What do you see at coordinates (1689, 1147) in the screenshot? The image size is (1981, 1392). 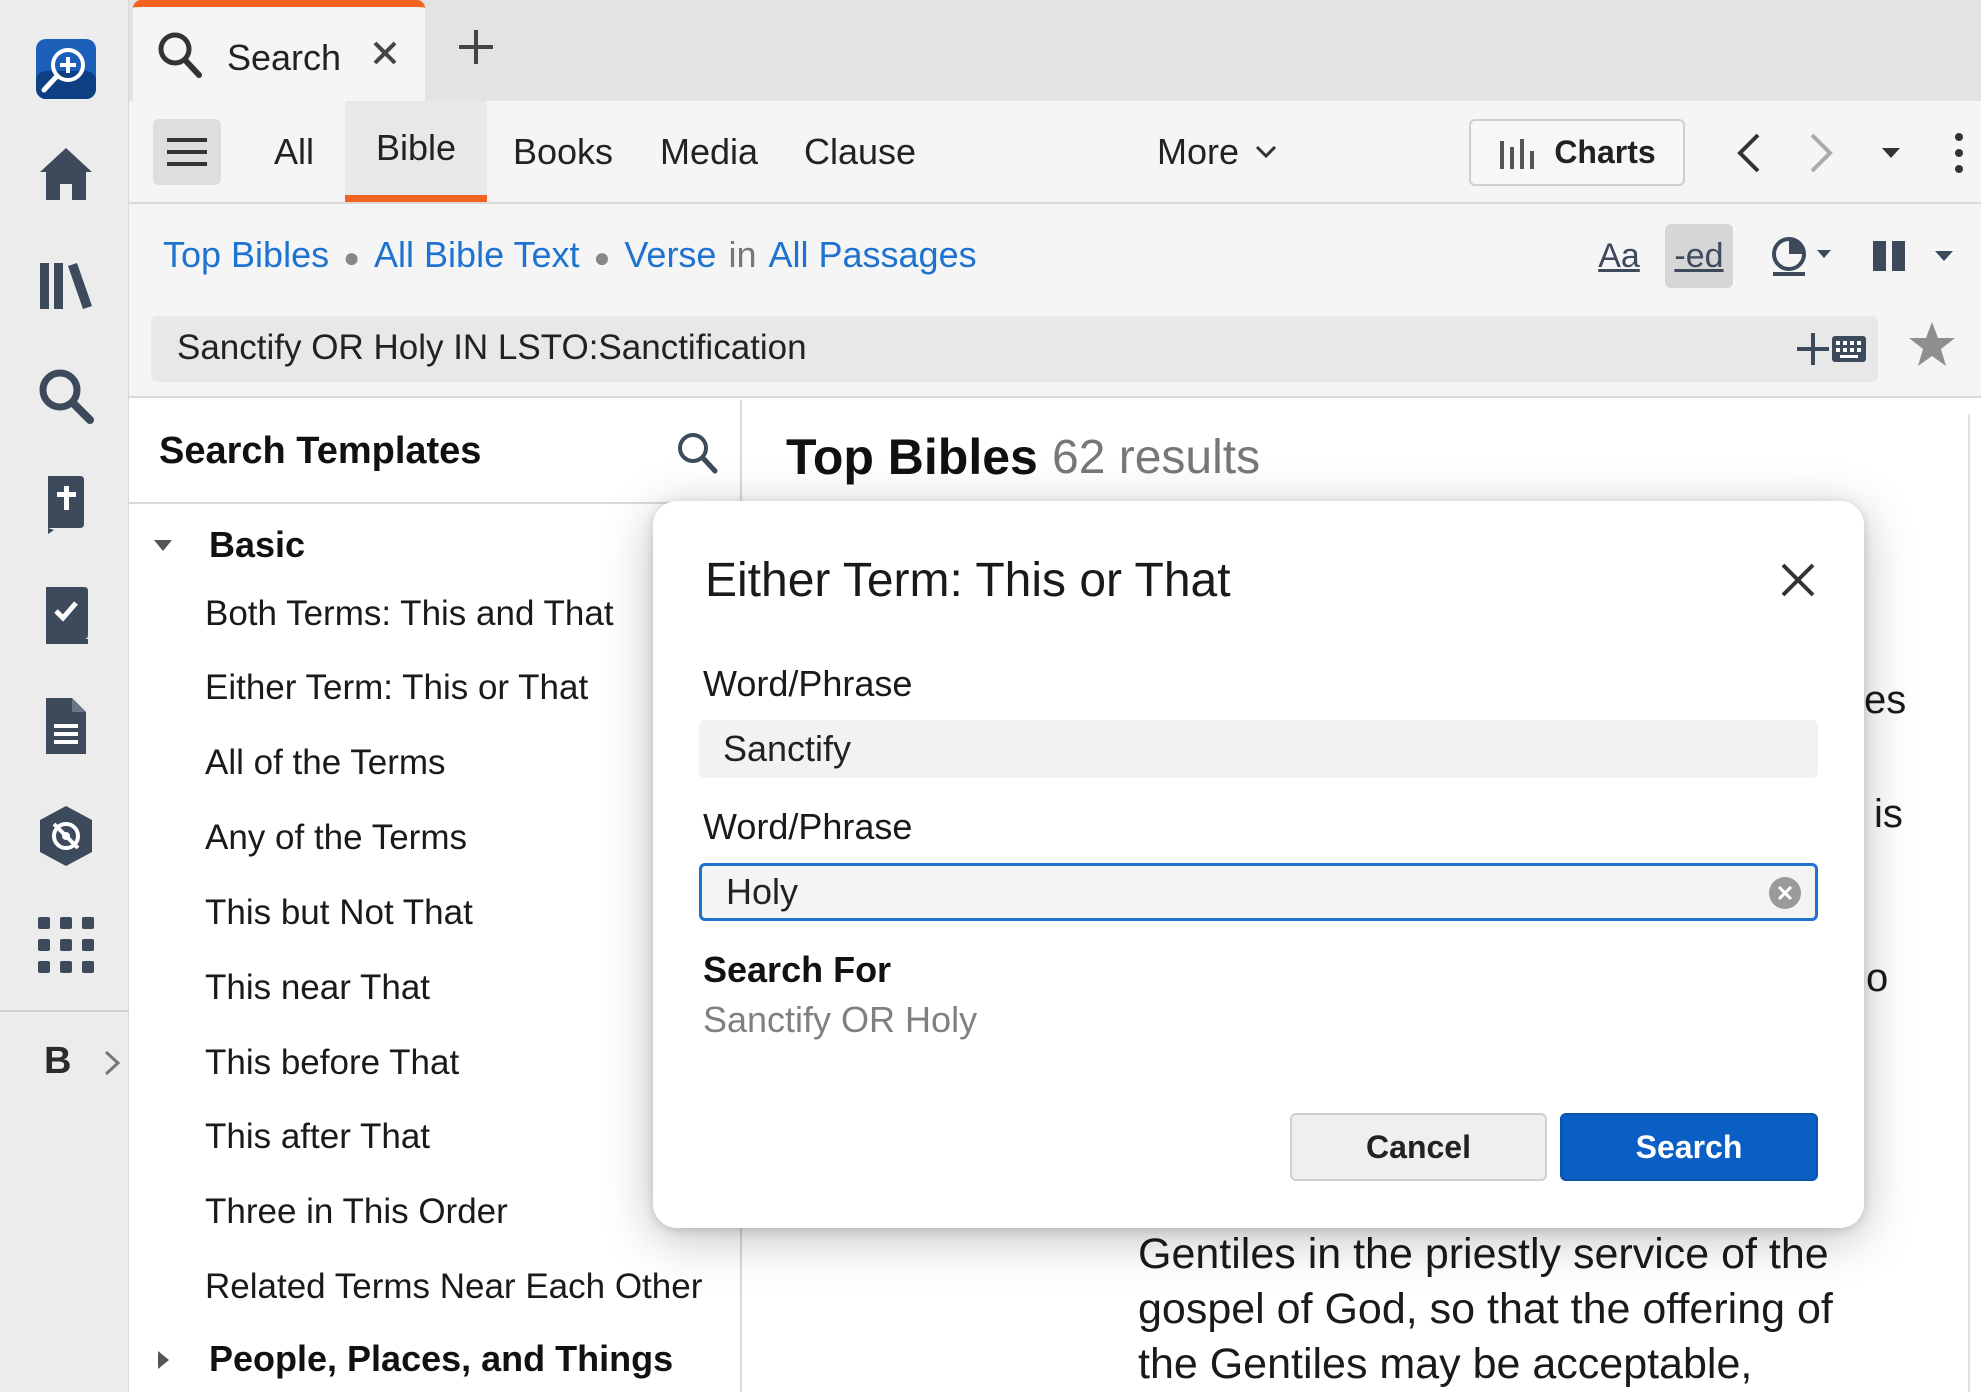 I see `search-button: Search` at bounding box center [1689, 1147].